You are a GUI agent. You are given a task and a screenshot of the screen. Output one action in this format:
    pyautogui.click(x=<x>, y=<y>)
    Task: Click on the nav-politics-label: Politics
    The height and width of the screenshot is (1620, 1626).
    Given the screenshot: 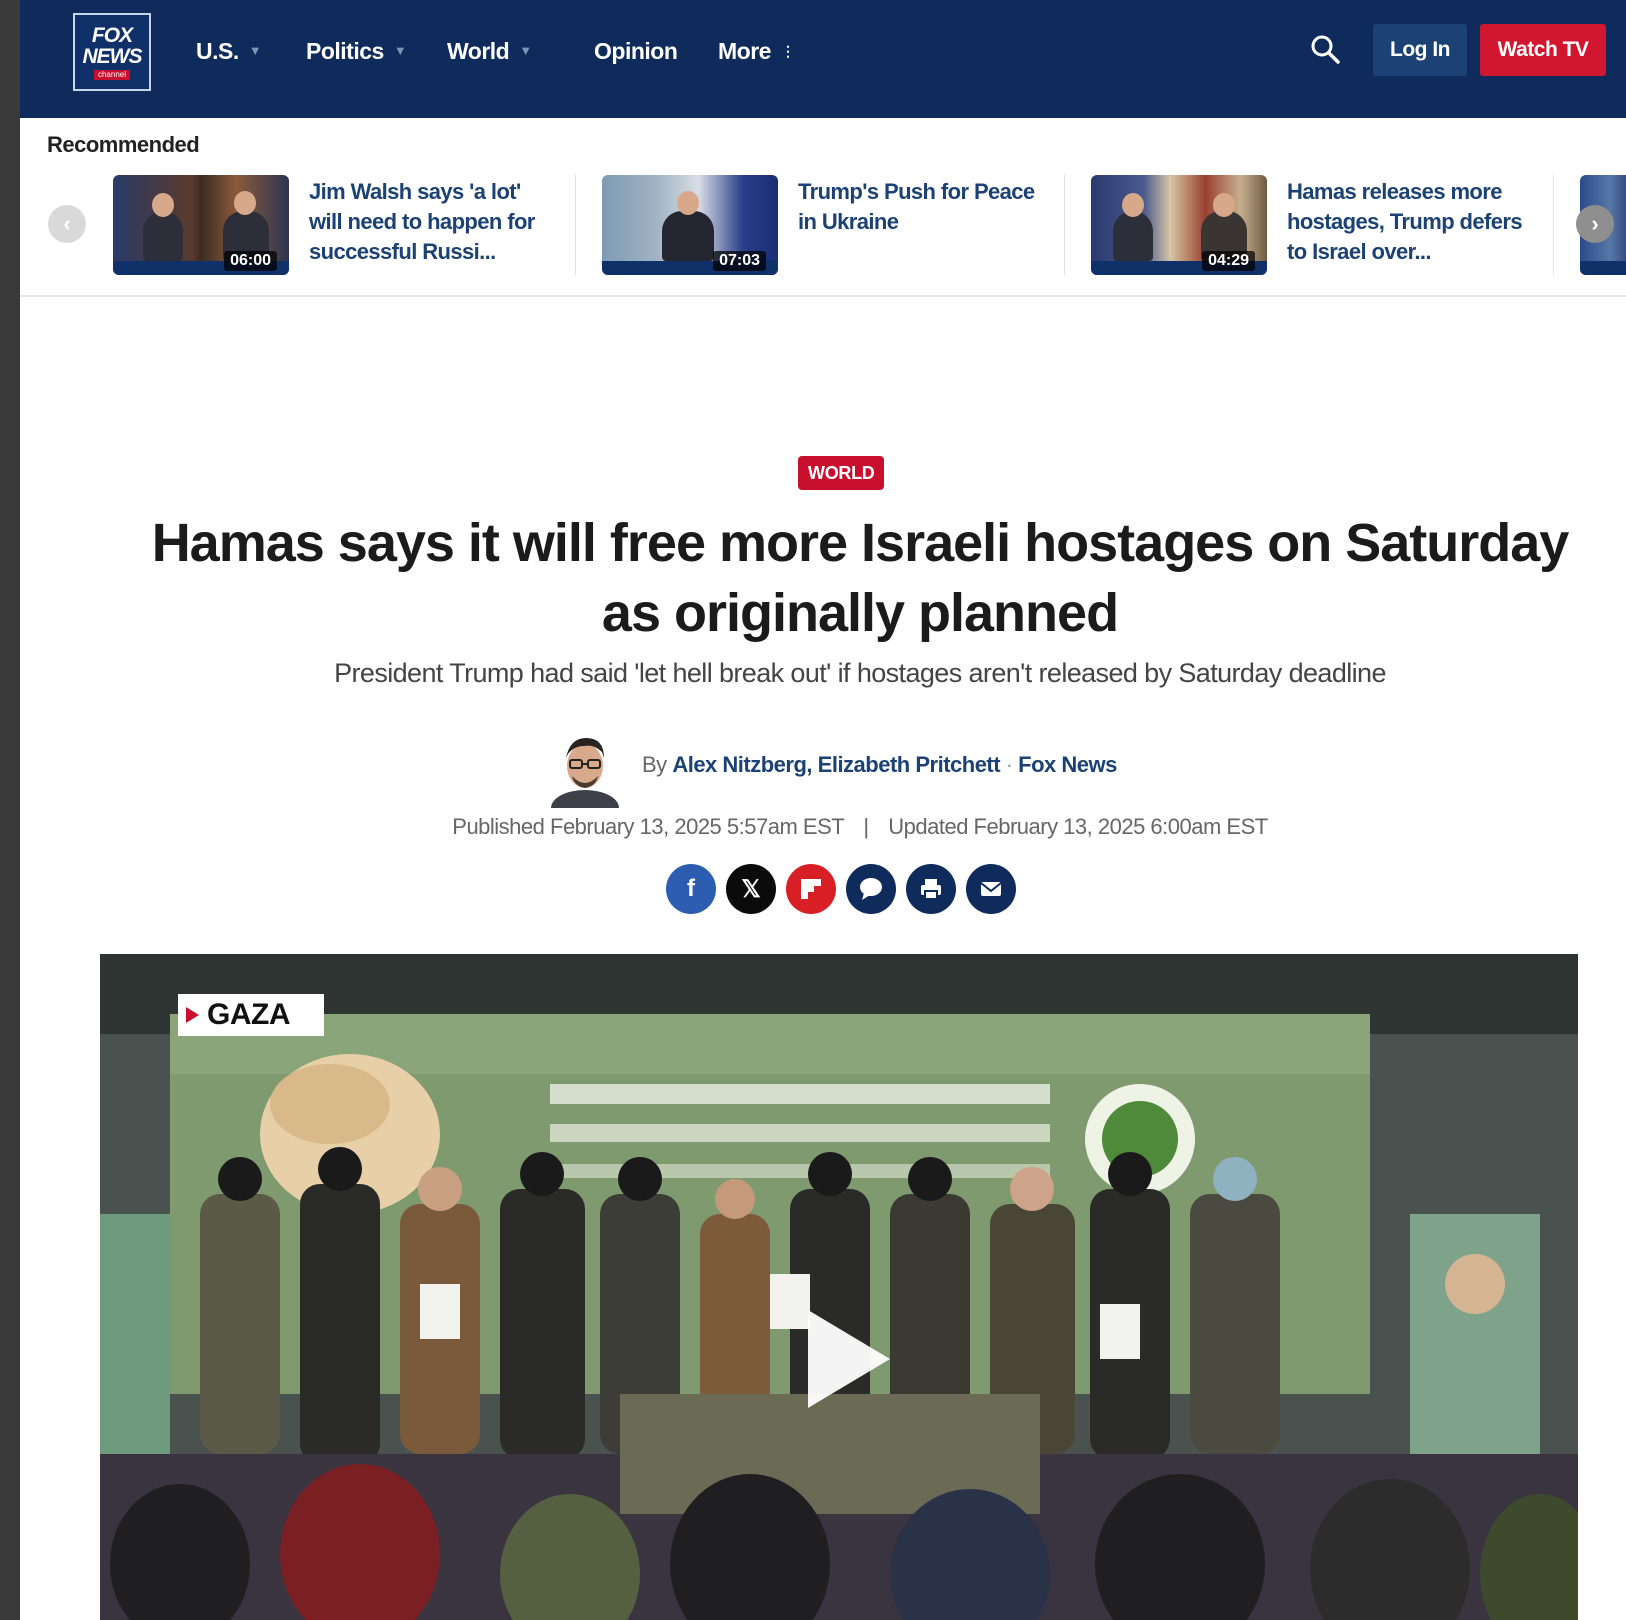 What is the action you would take?
    pyautogui.click(x=345, y=51)
    